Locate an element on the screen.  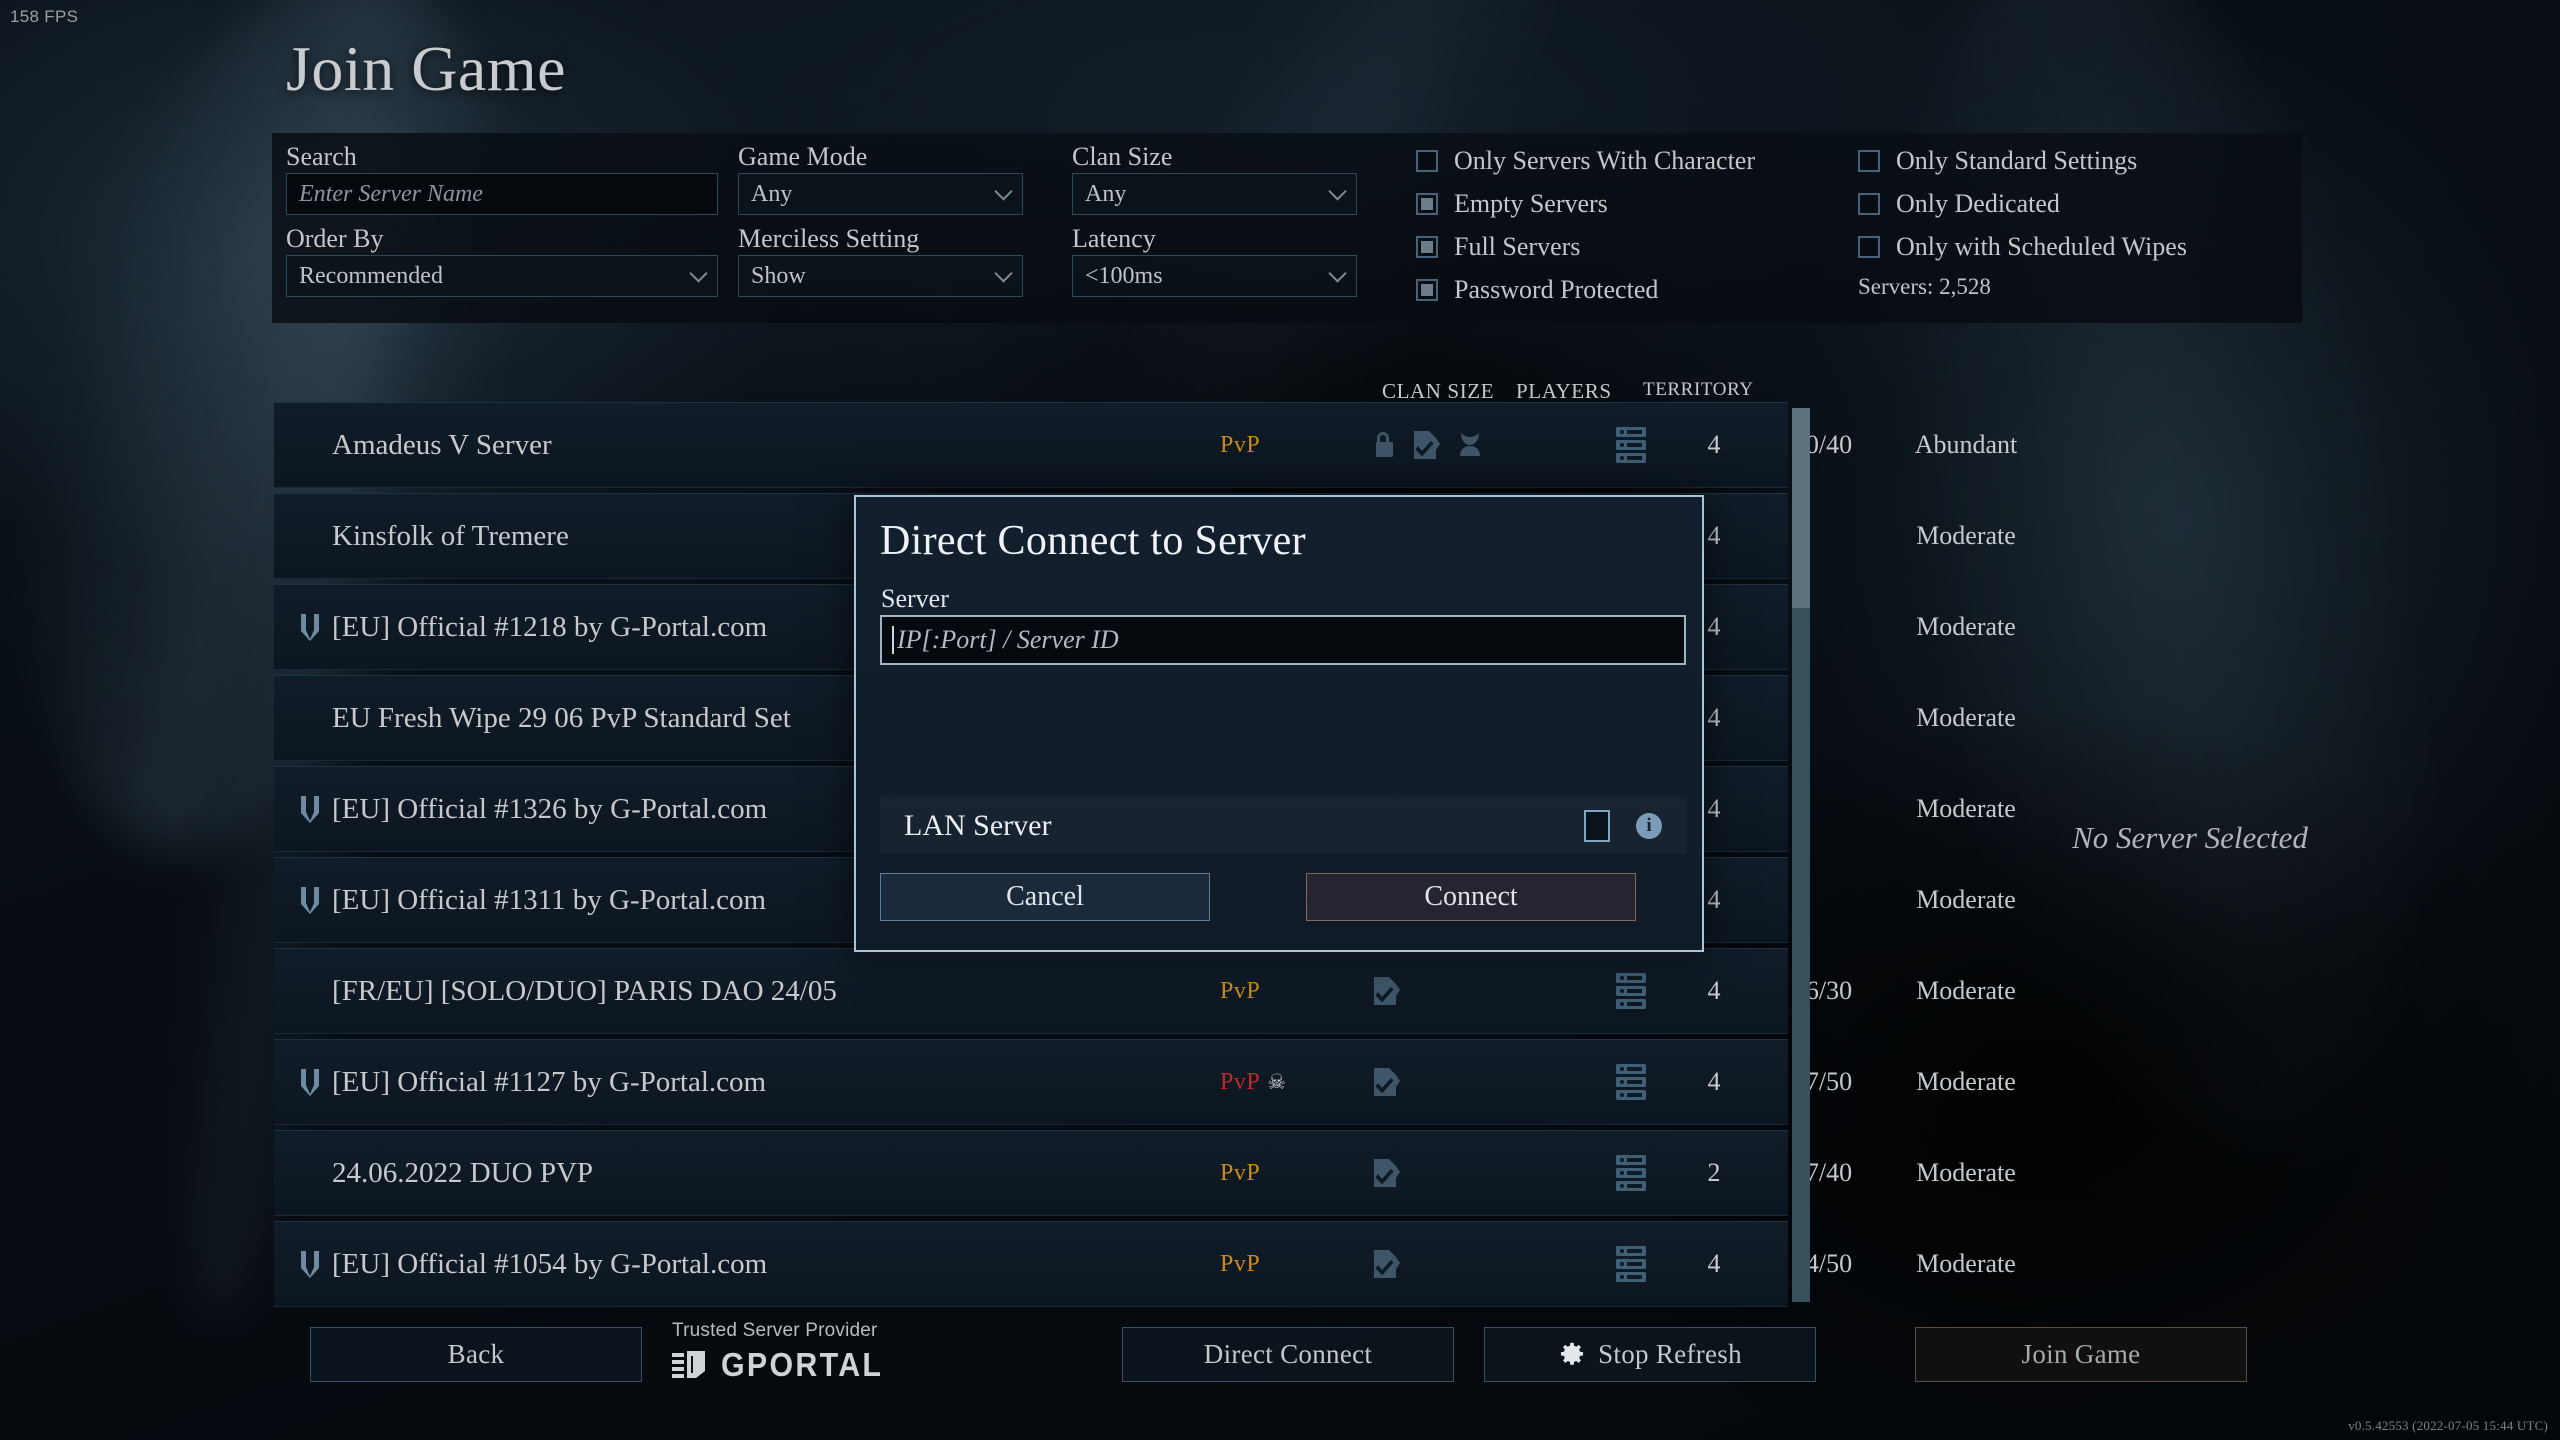
direct-connect-button: Direct Connect is located at coordinates (1288, 1354).